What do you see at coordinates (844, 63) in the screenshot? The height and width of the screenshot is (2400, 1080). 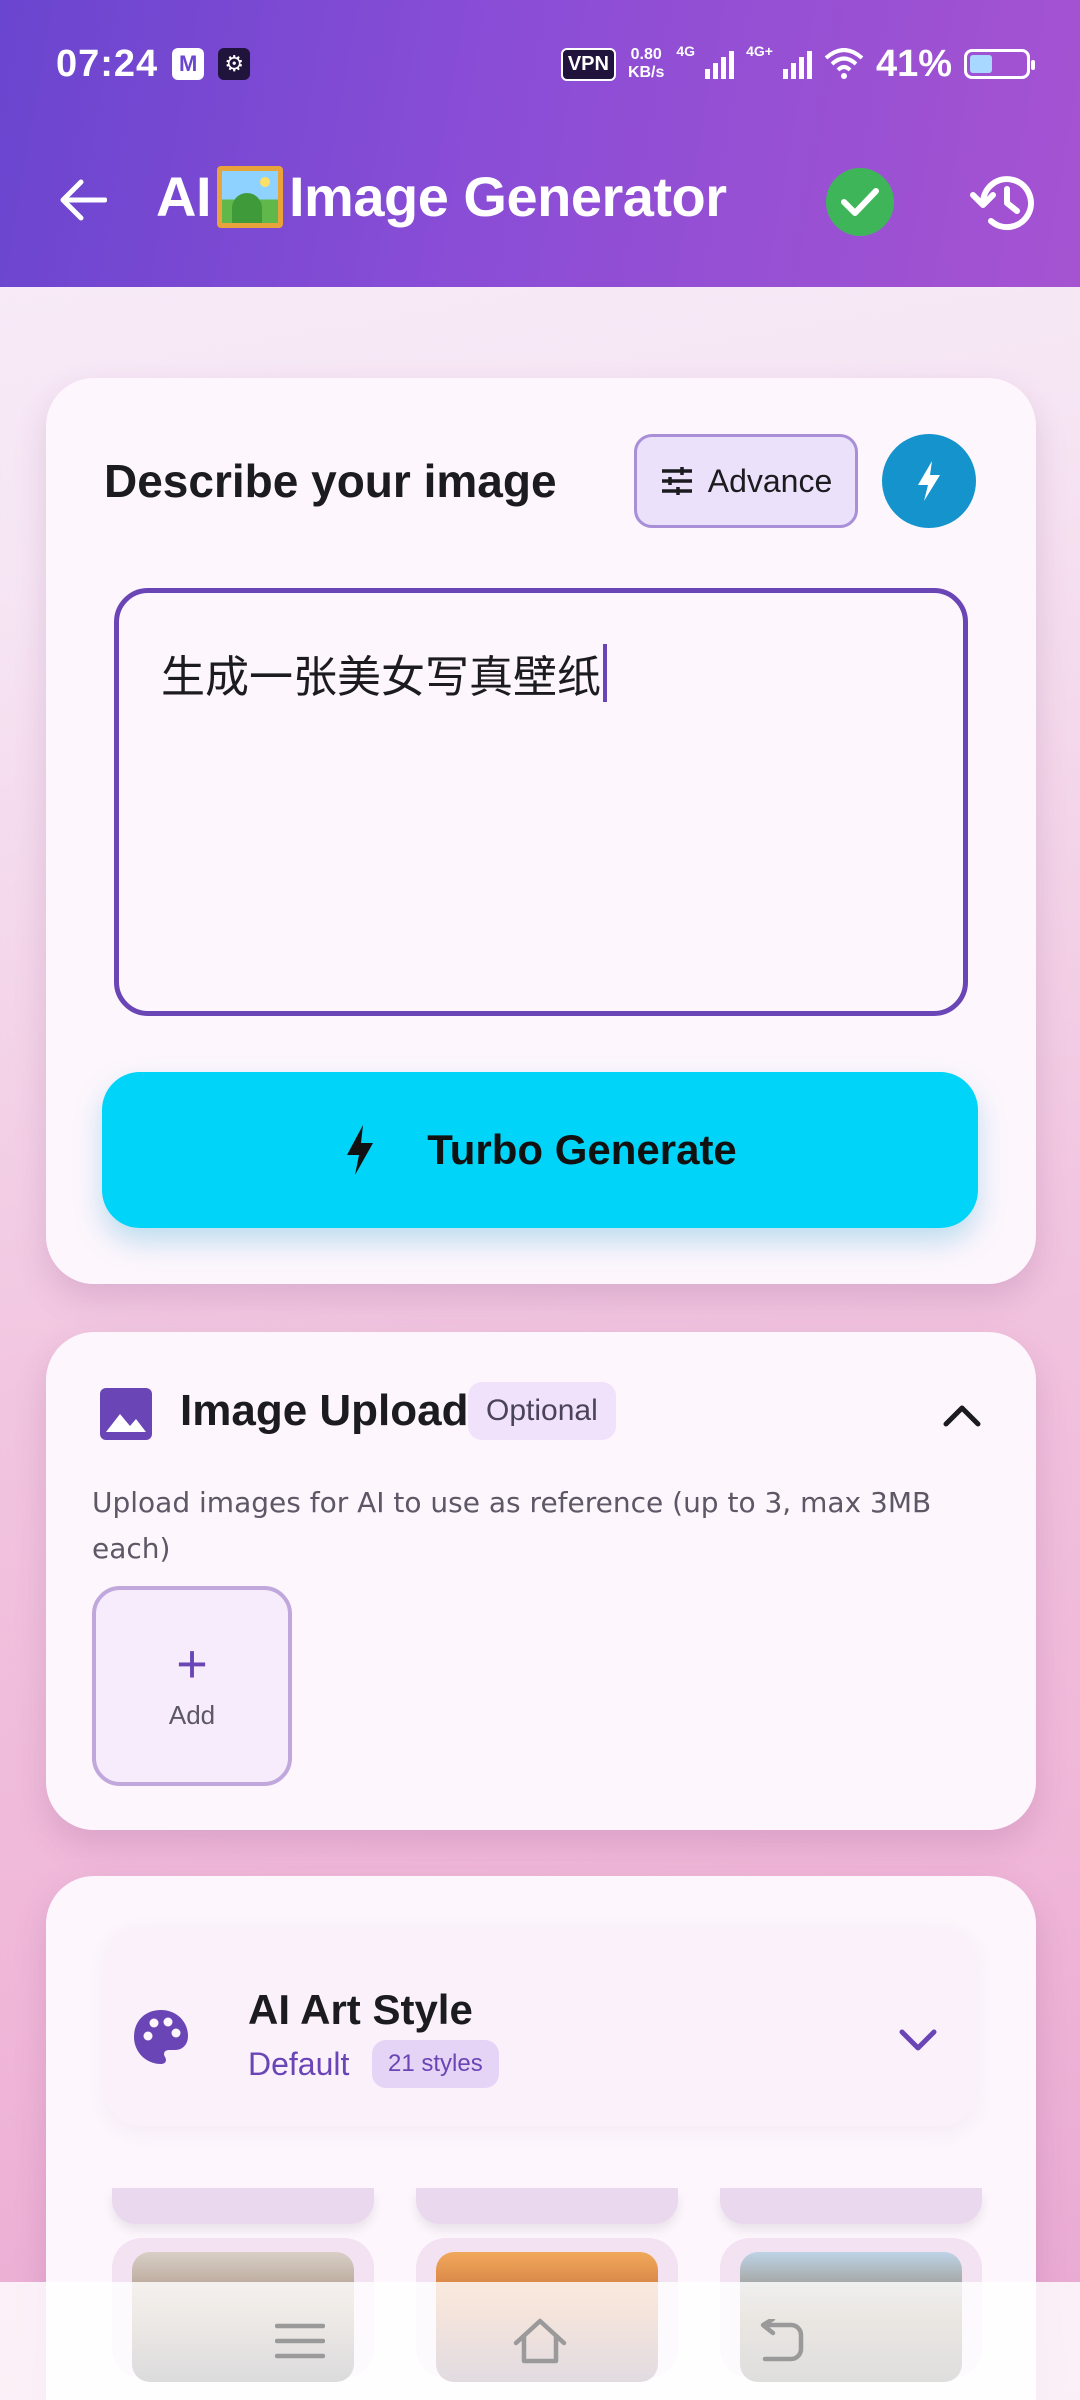 I see `wifi-icon` at bounding box center [844, 63].